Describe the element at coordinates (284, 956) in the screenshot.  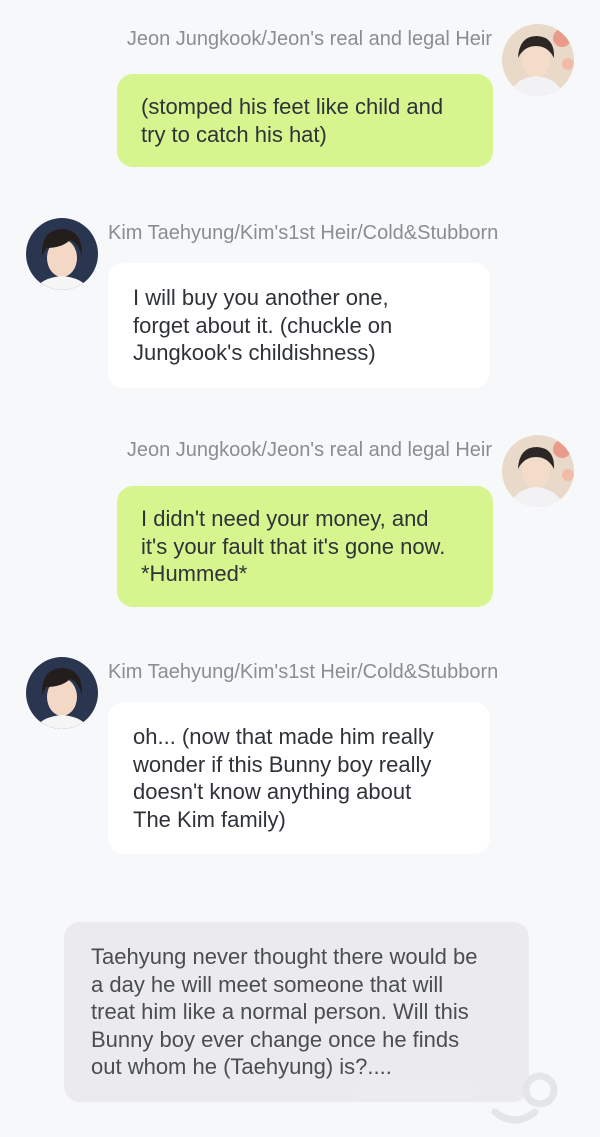
I see `narration-line: Taehyung never thought there would be` at that location.